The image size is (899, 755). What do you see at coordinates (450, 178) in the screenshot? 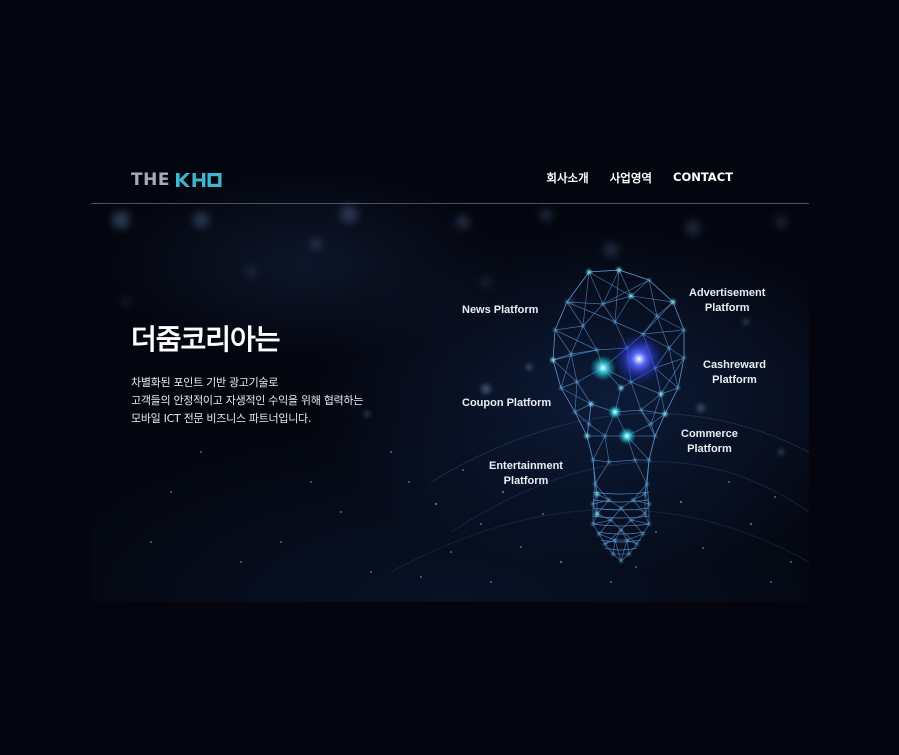
I see `site-header: THE 회사소개 사업영역 CONTACT` at bounding box center [450, 178].